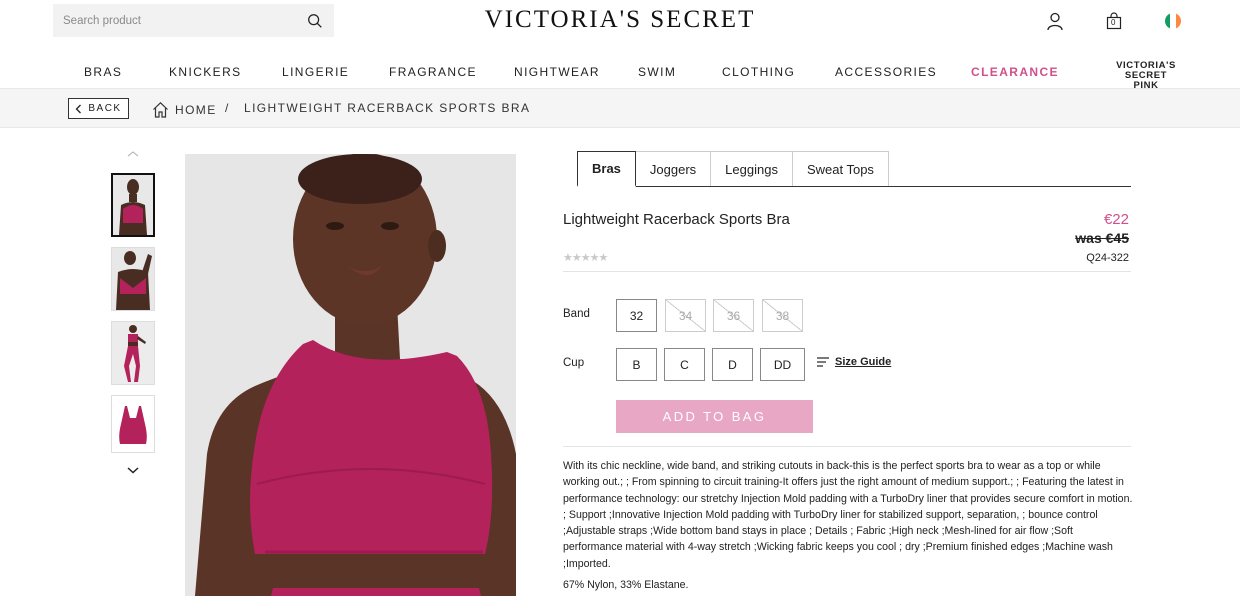 Image resolution: width=1240 pixels, height=596 pixels. I want to click on cup-size-dd: DD, so click(782, 364).